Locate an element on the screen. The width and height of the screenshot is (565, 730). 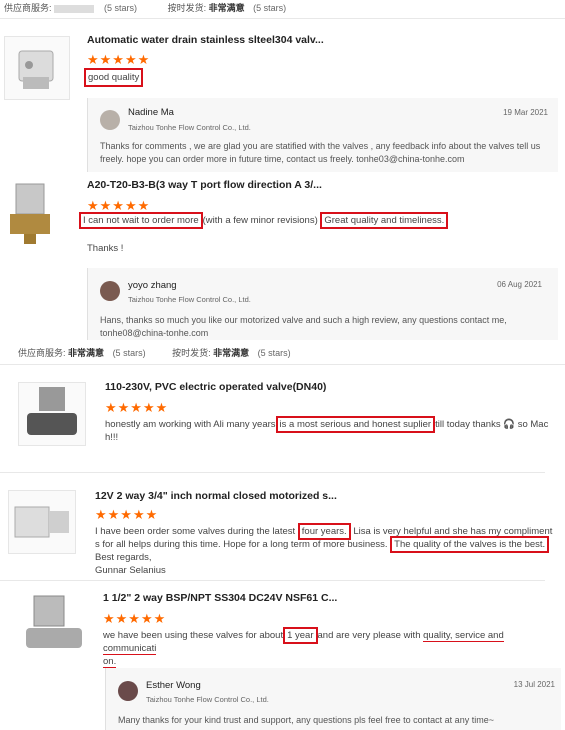
highlighted-text: The quality of the valves is the best. is located at coordinates (470, 544).